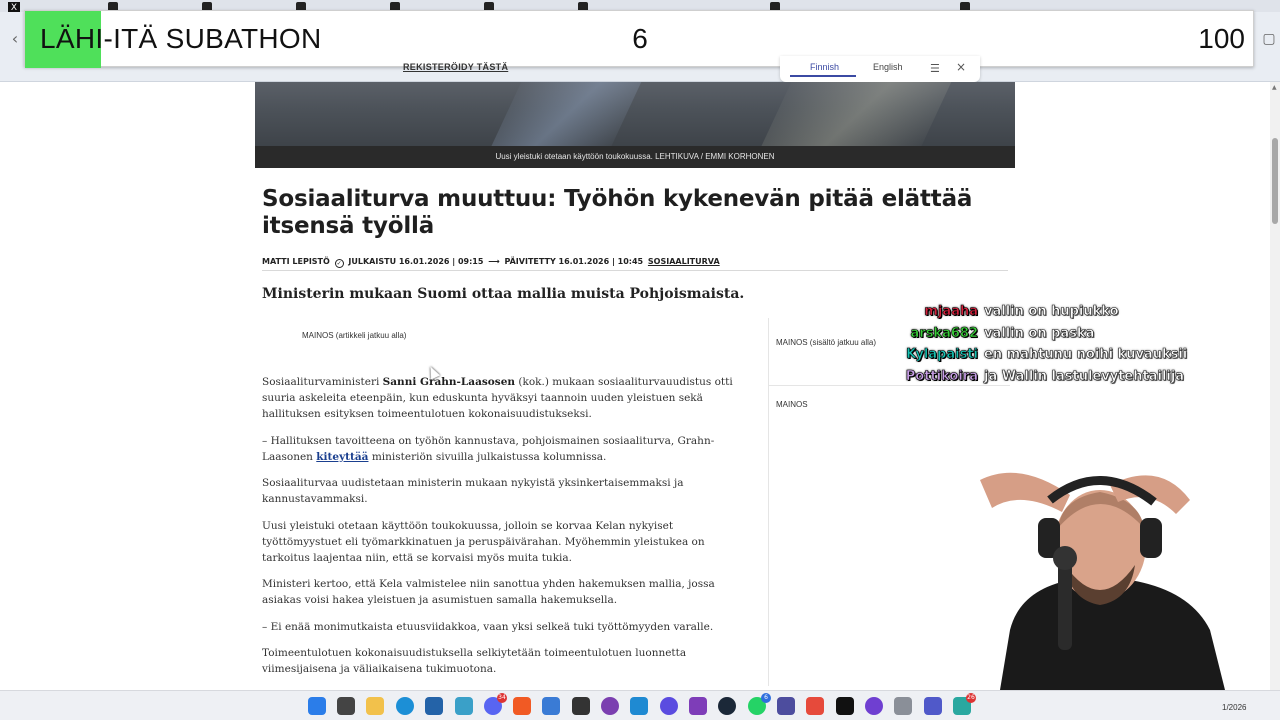  Describe the element at coordinates (339, 263) in the screenshot. I see `verified-check-icon: ✓` at that location.